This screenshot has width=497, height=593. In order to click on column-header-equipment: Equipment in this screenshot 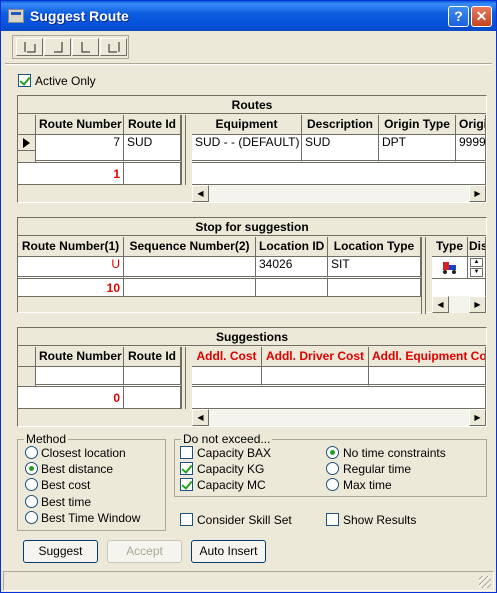, I will do `click(247, 125)`.